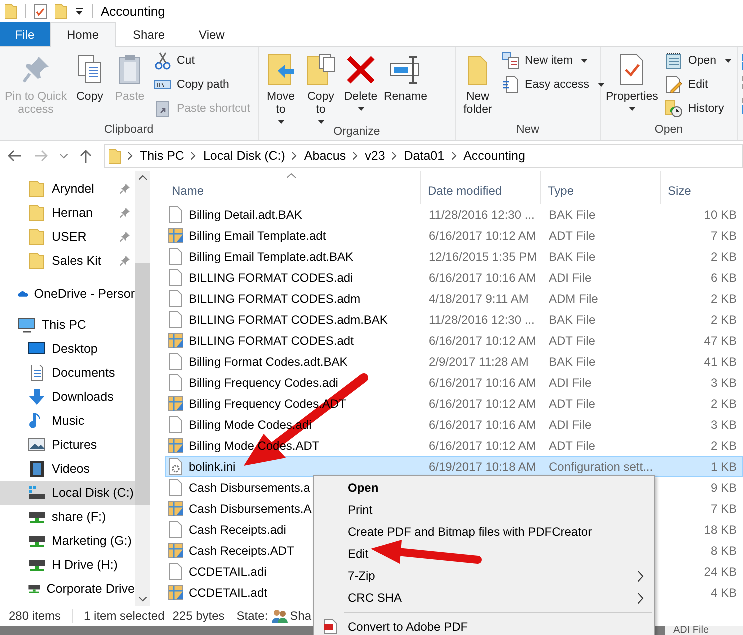 The width and height of the screenshot is (743, 635). What do you see at coordinates (263, 383) in the screenshot?
I see `file-name: Billing Frequency Codes.adi` at bounding box center [263, 383].